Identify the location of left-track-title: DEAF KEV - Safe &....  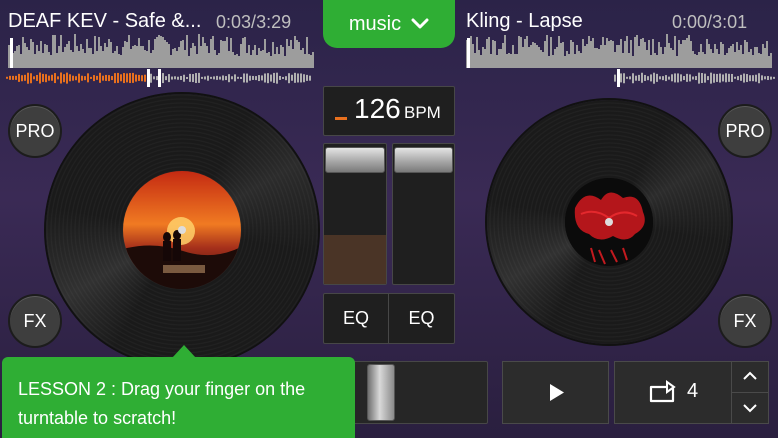
(105, 21).